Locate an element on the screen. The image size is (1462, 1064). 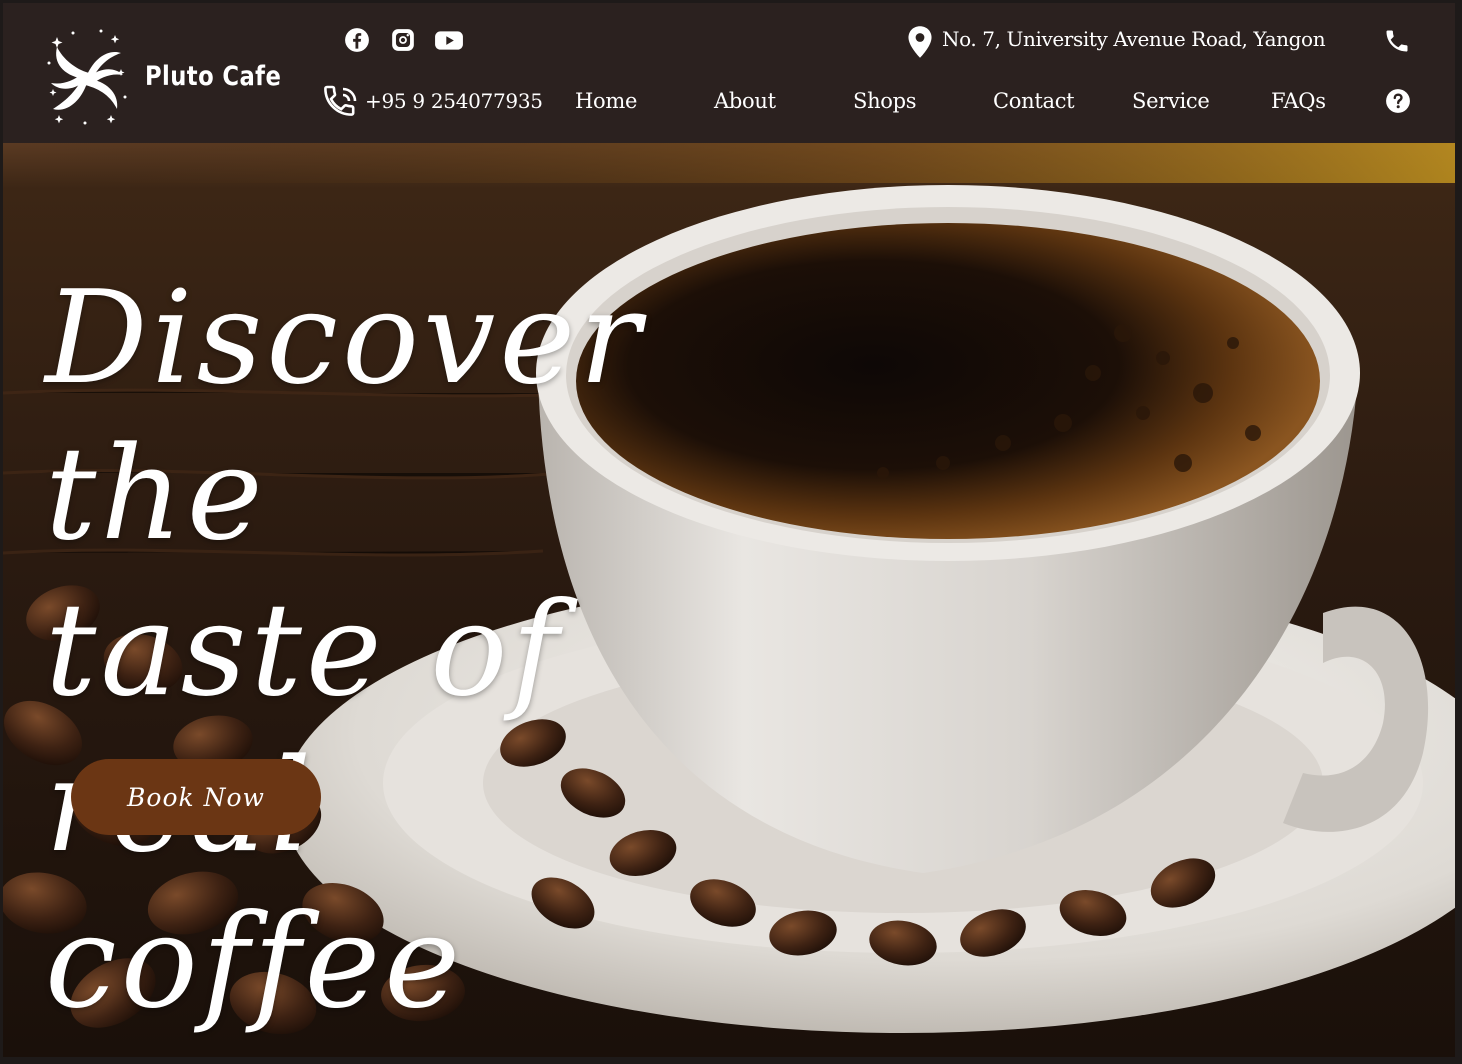
address-text: No. 7, University Avenue Road, Yangon is located at coordinates (1134, 39).